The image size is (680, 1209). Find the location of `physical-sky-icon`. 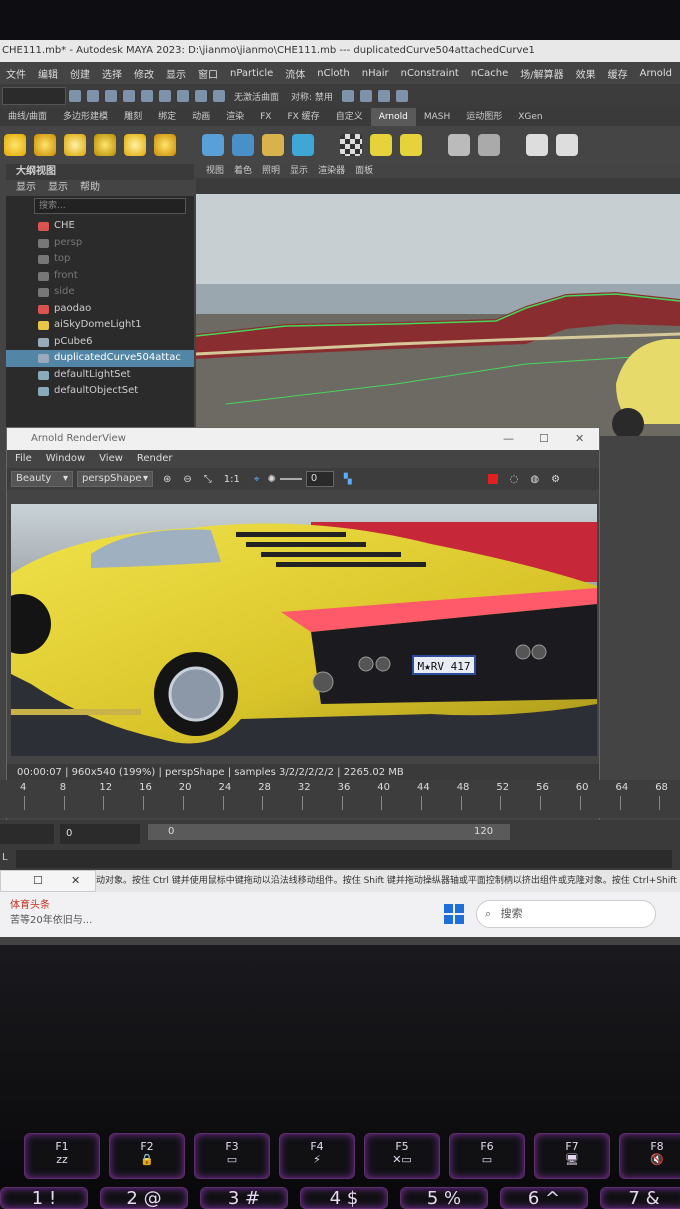

physical-sky-icon is located at coordinates (165, 145).